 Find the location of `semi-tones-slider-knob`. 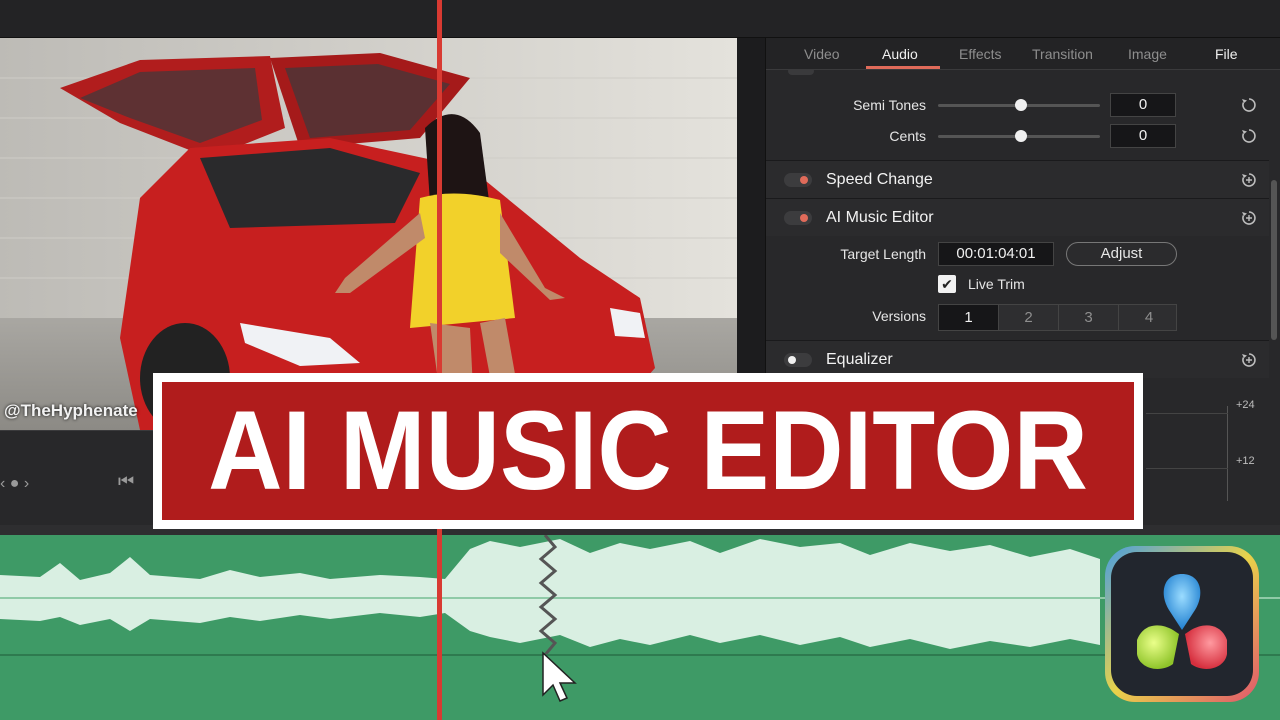

semi-tones-slider-knob is located at coordinates (1021, 105).